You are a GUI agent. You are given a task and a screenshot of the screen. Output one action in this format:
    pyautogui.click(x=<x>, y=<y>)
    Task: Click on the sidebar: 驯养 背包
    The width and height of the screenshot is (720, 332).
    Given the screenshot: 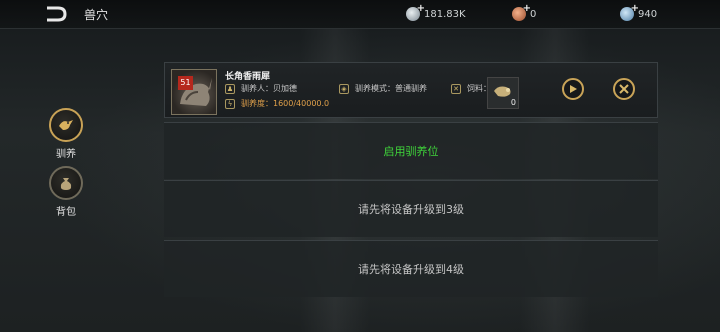 What is the action you would take?
    pyautogui.click(x=66, y=180)
    